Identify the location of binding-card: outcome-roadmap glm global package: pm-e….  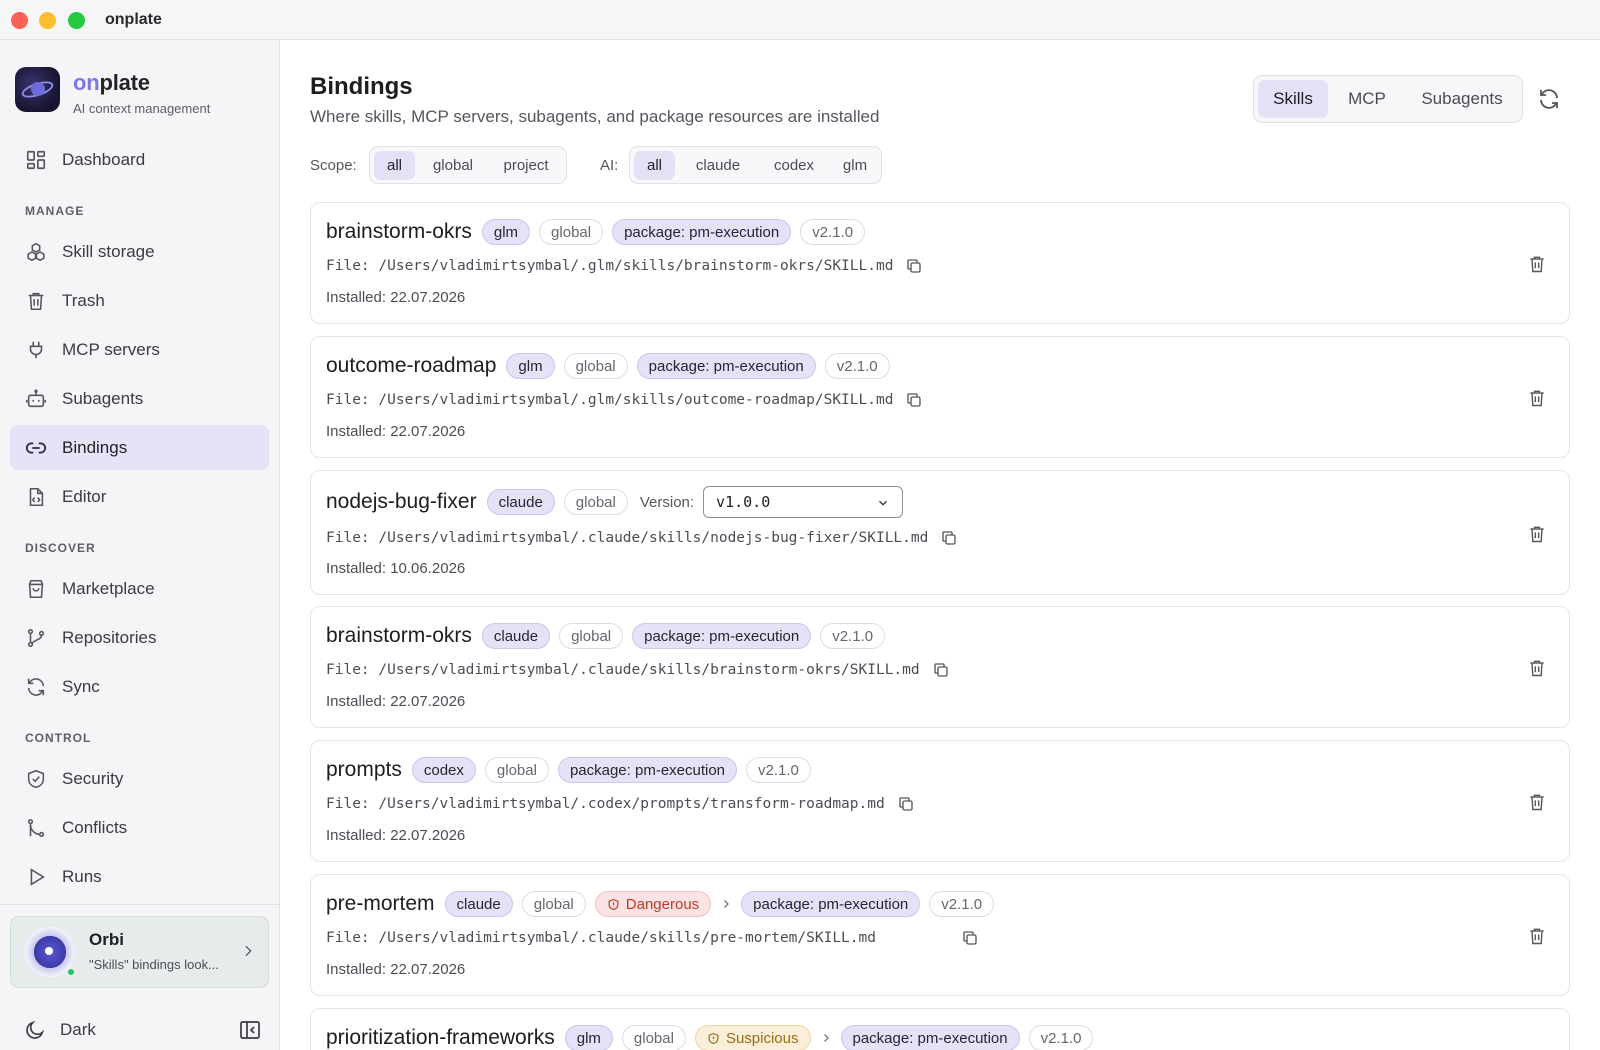
(940, 397).